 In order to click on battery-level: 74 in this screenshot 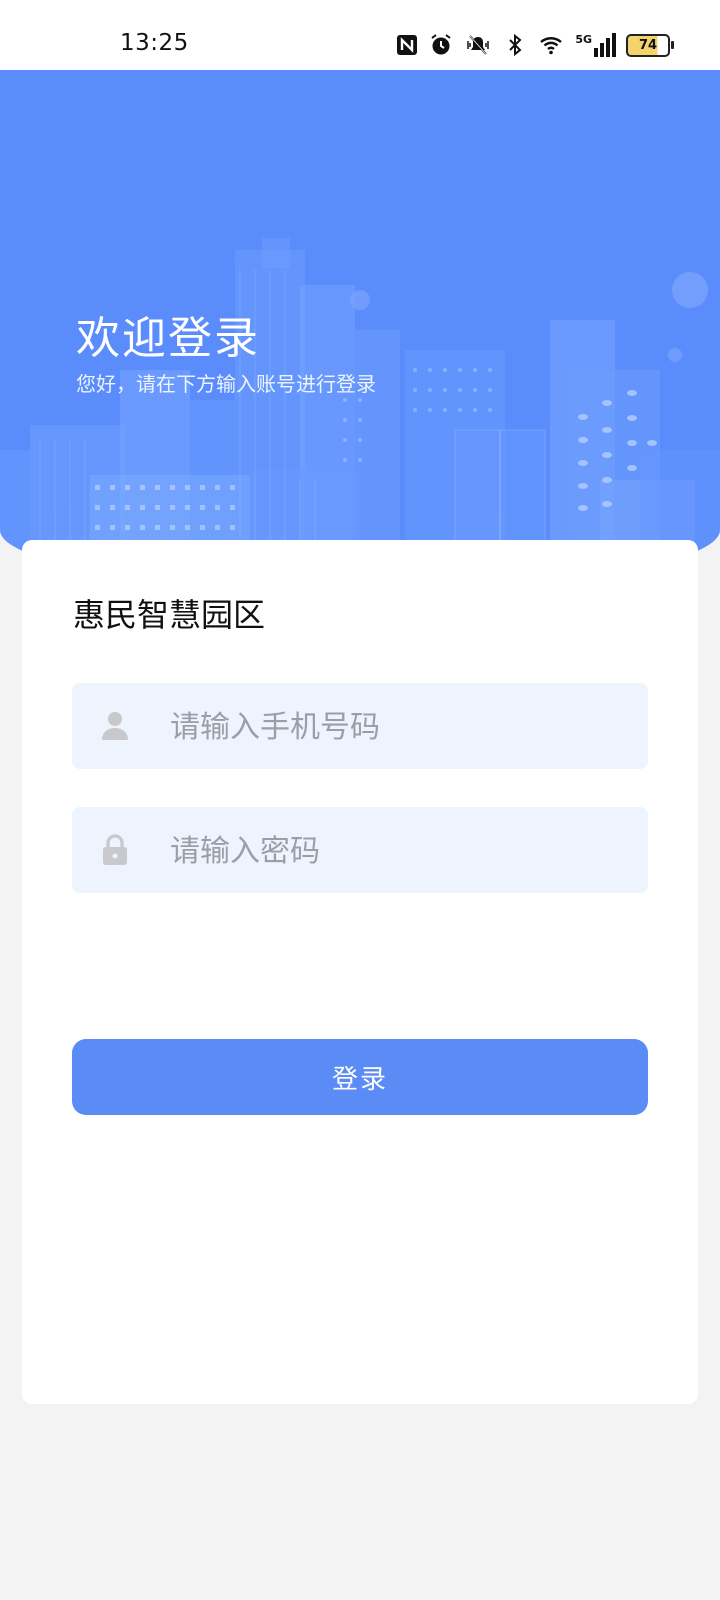, I will do `click(648, 45)`.